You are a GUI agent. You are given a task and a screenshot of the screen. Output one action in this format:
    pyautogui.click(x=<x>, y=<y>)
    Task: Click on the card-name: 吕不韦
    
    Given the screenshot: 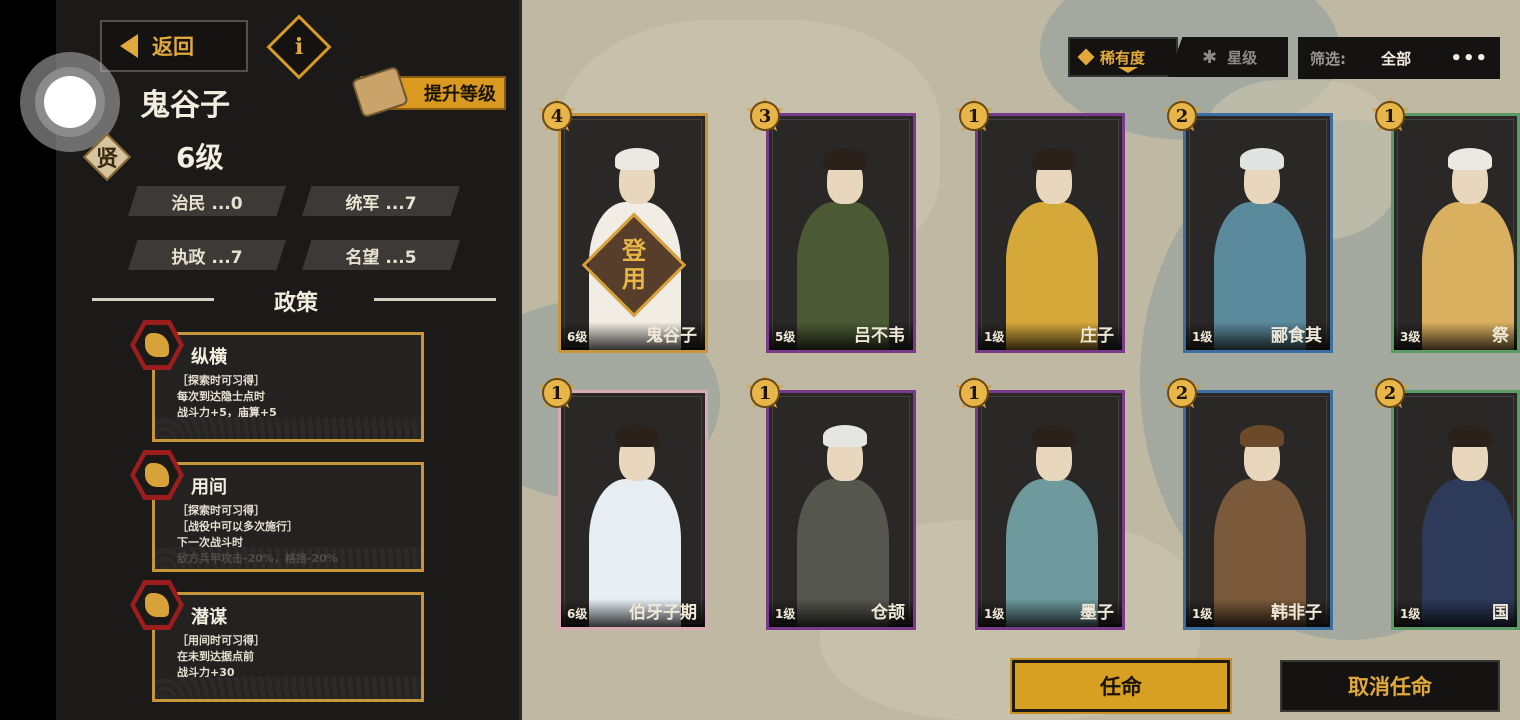 What is the action you would take?
    pyautogui.click(x=879, y=336)
    